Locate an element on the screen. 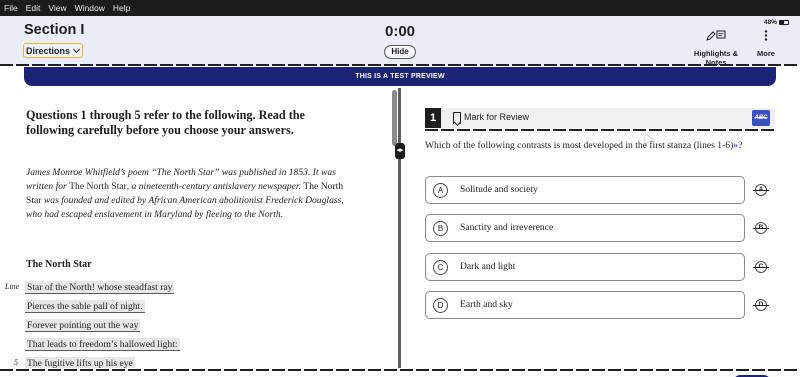  menu-file: File is located at coordinates (11, 8).